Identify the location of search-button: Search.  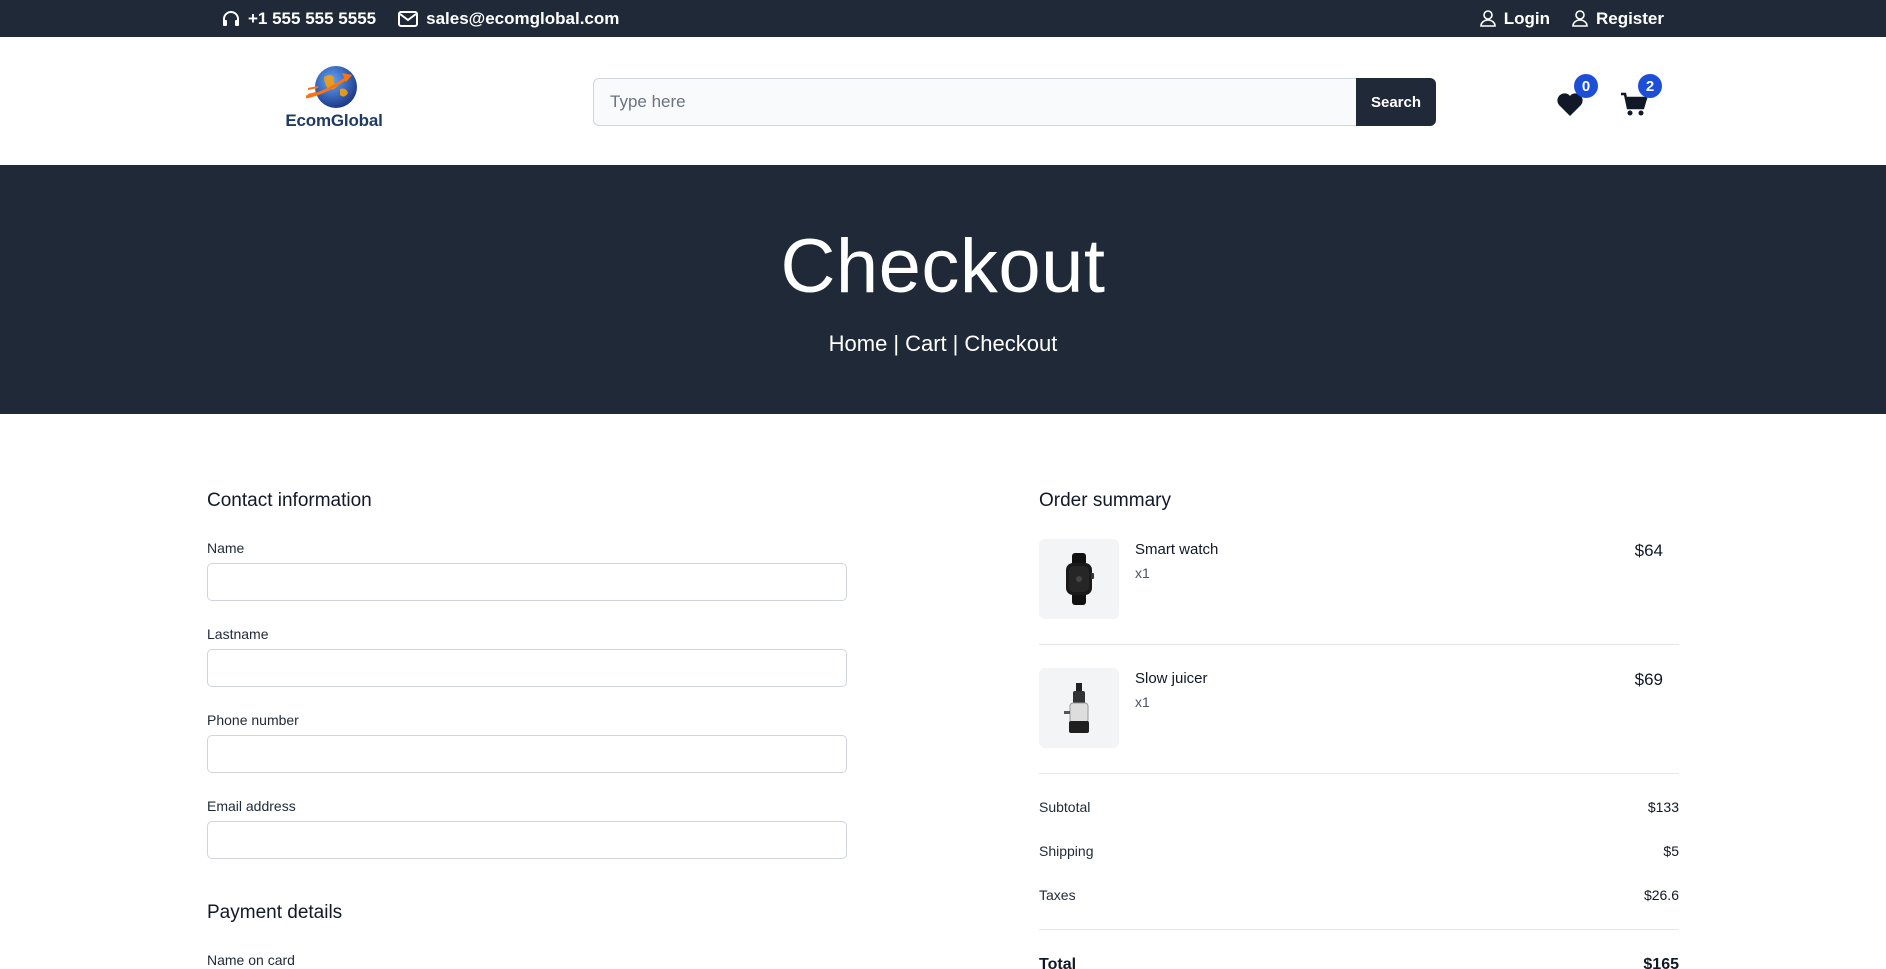
(1396, 102).